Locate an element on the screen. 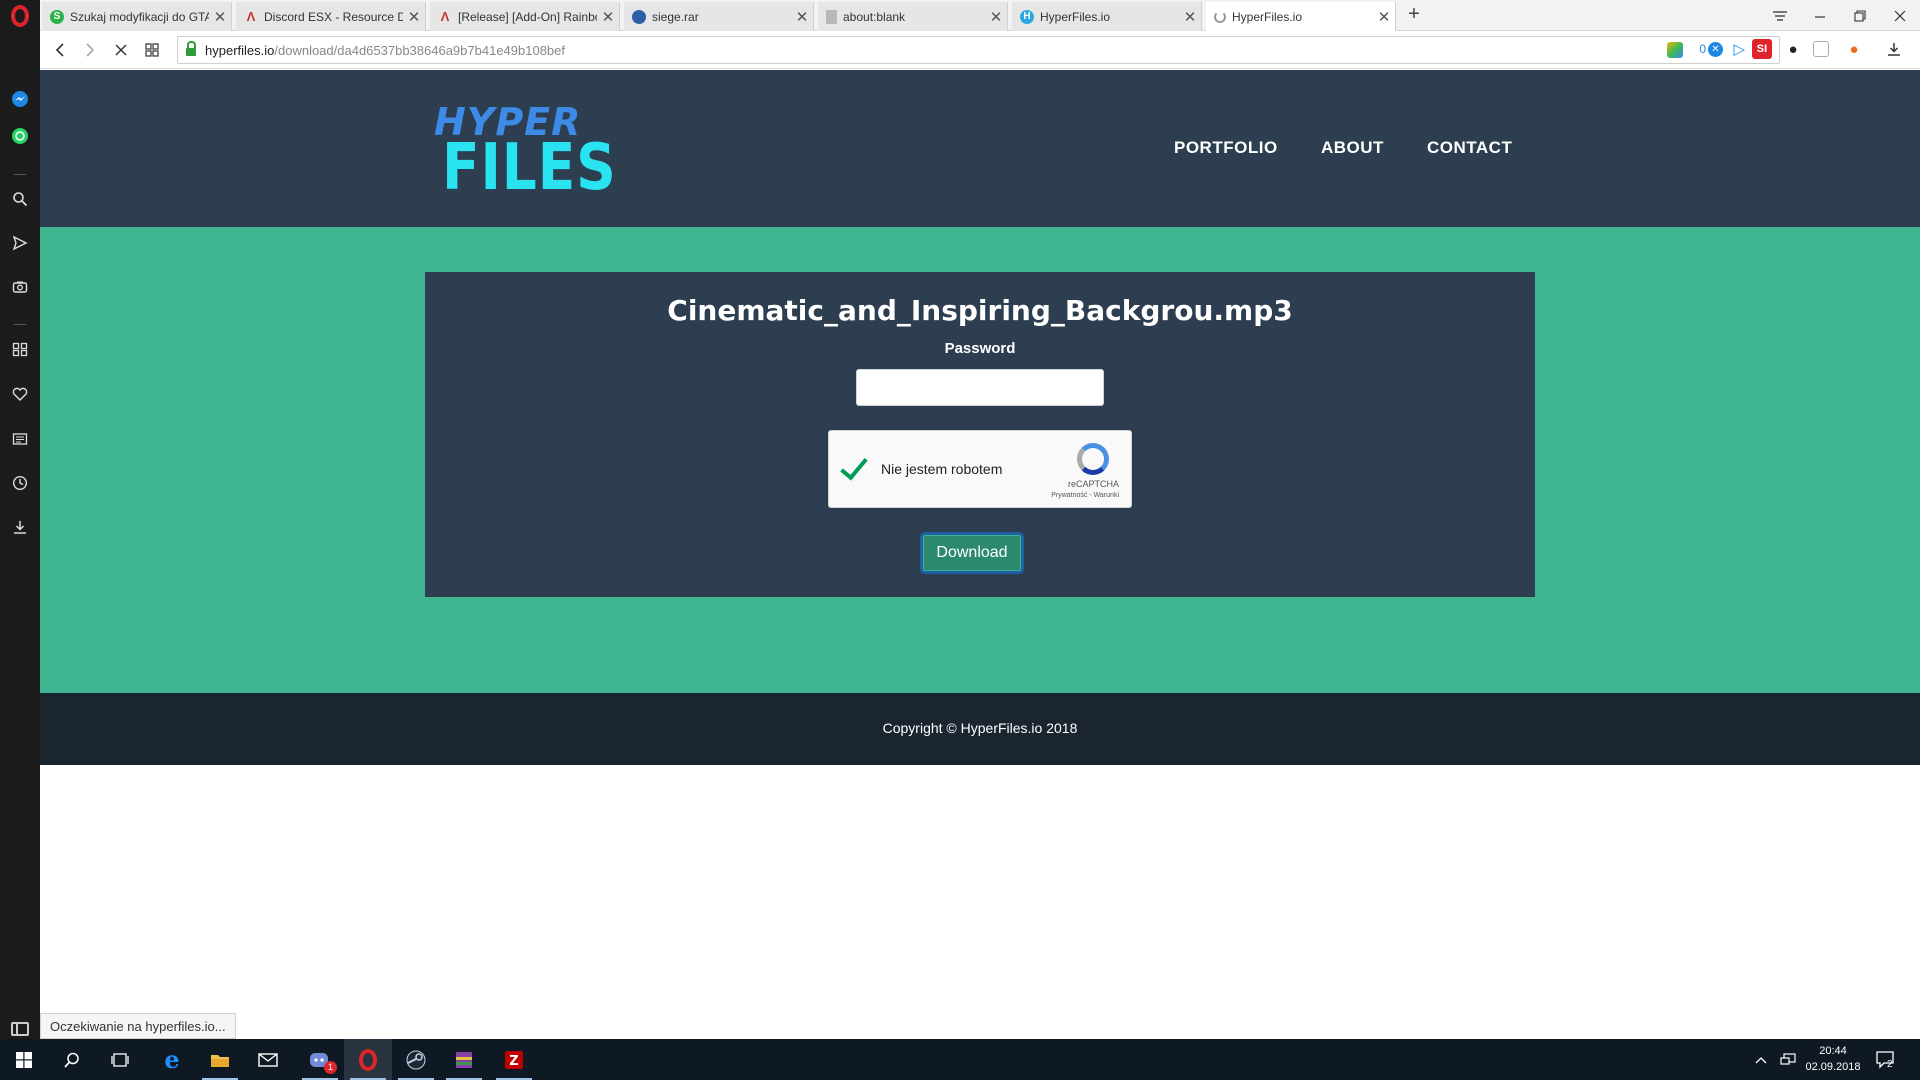 The width and height of the screenshot is (1920, 1080). secure-lock-icon is located at coordinates (191, 48).